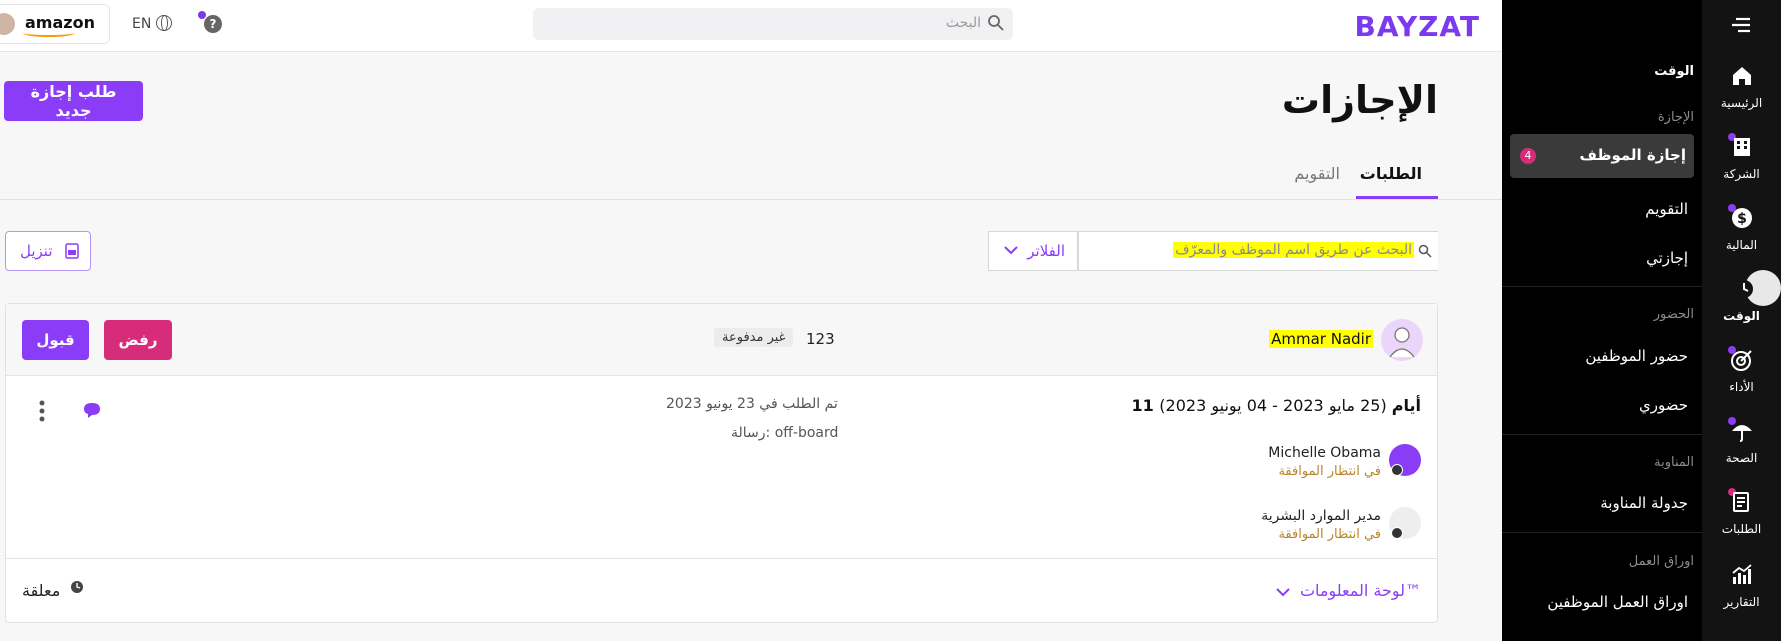 The image size is (1781, 641). I want to click on target-icon, so click(1741, 360).